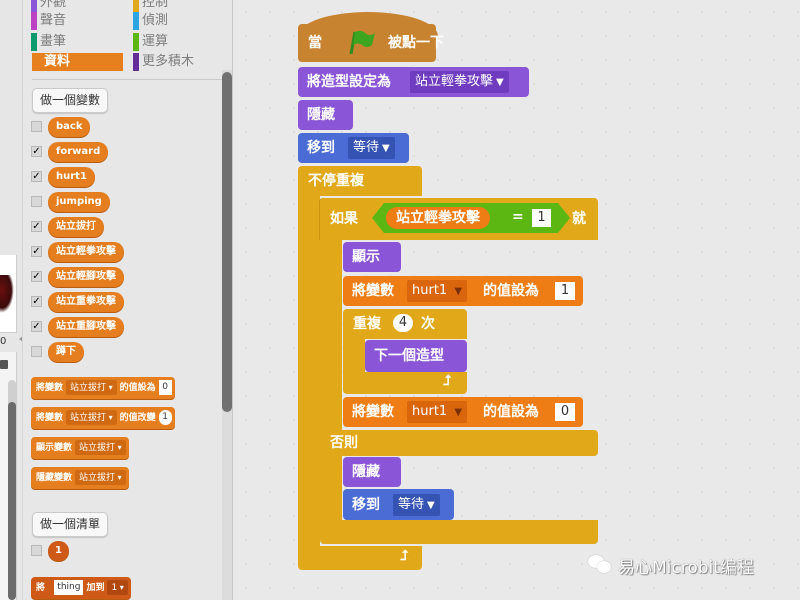 This screenshot has width=800, height=600. Describe the element at coordinates (331, 488) in the screenshot. I see `else-block-arm` at that location.